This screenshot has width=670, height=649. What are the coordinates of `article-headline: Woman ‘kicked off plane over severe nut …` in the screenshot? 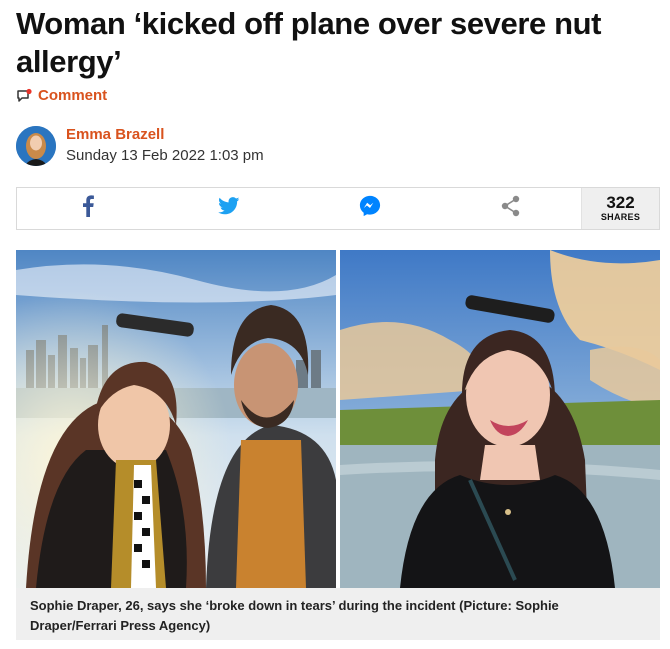 It's located at (309, 42).